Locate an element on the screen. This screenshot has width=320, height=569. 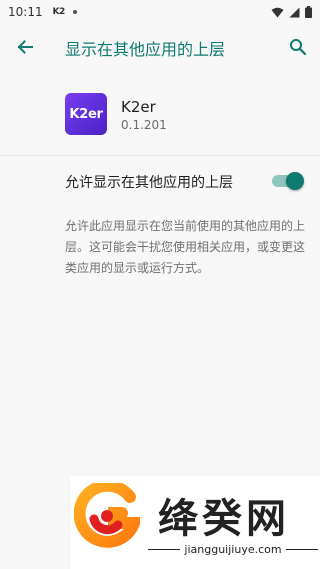
page-title: 显示在其他应用的上层 is located at coordinates (145, 49).